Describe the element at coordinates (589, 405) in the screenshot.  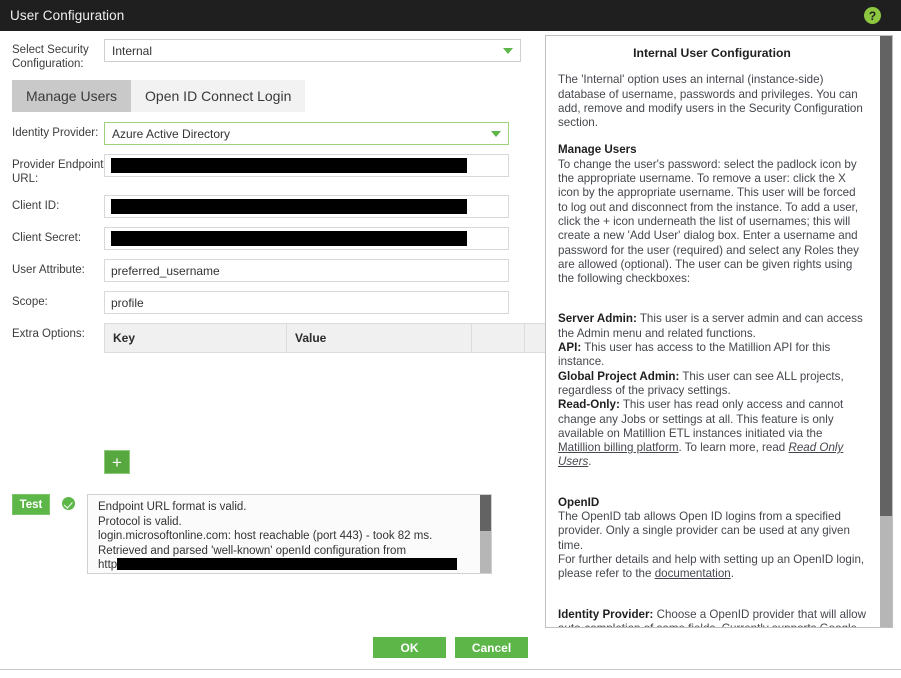
I see `help-term-read-only: Read-Only:` at that location.